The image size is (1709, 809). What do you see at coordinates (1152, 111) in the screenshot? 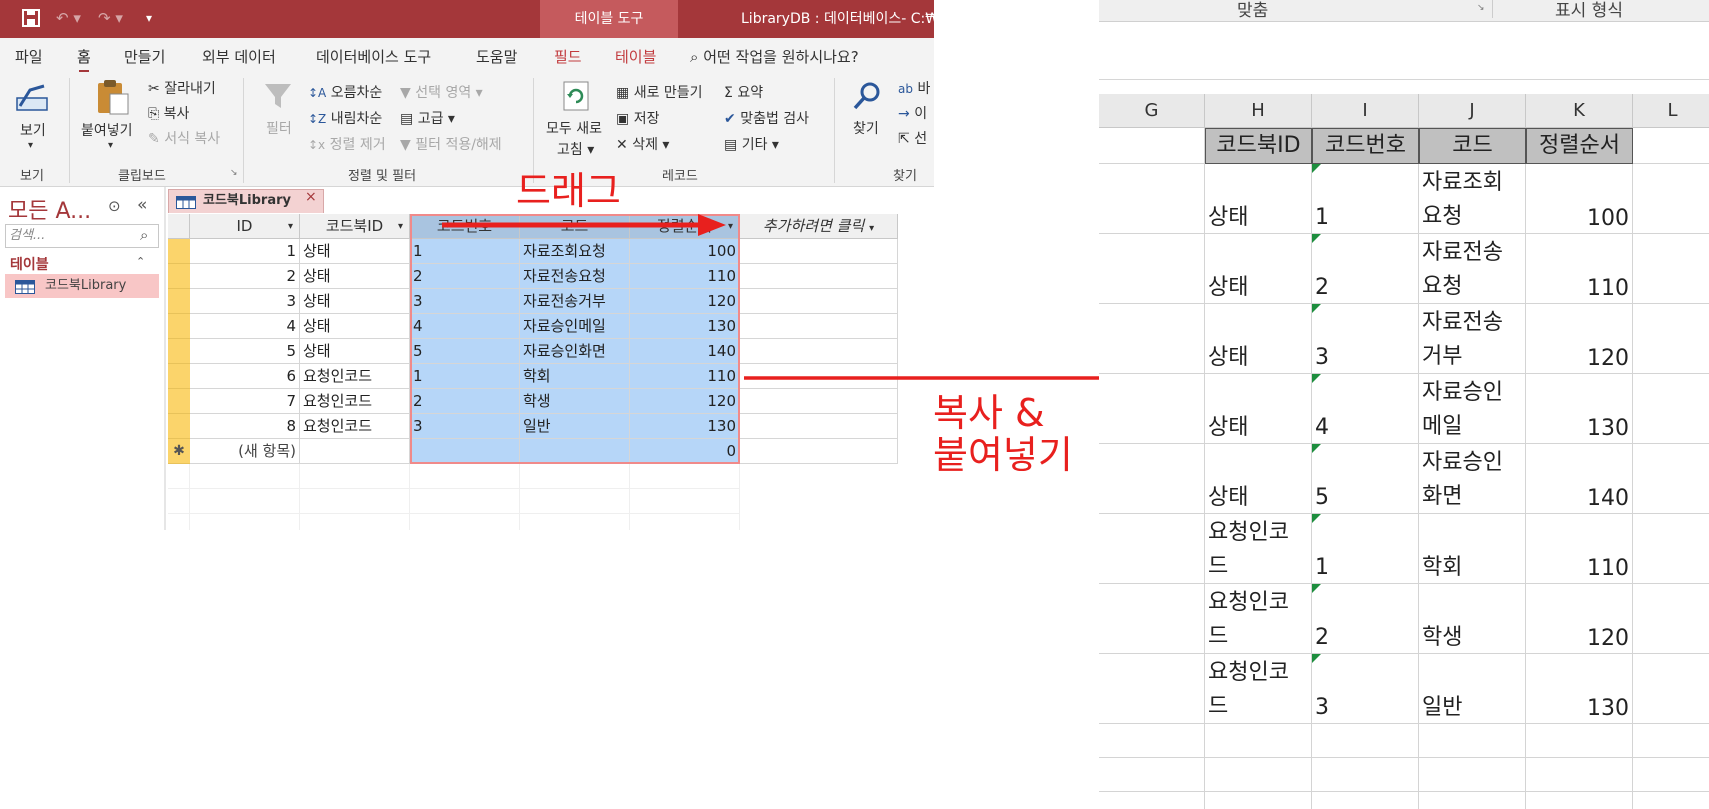
I see `column-header-G: G` at bounding box center [1152, 111].